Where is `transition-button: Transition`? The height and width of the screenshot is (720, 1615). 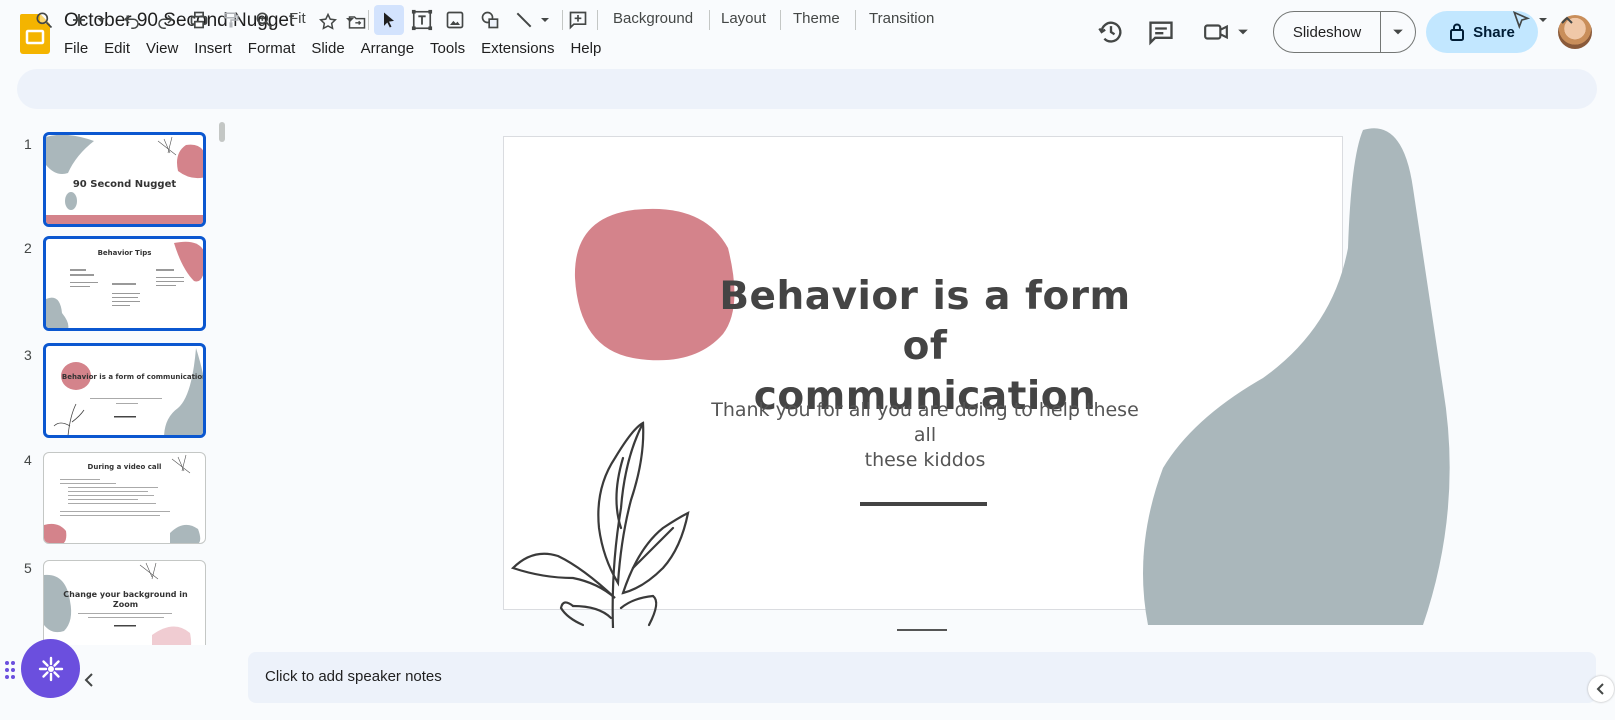 transition-button: Transition is located at coordinates (901, 18).